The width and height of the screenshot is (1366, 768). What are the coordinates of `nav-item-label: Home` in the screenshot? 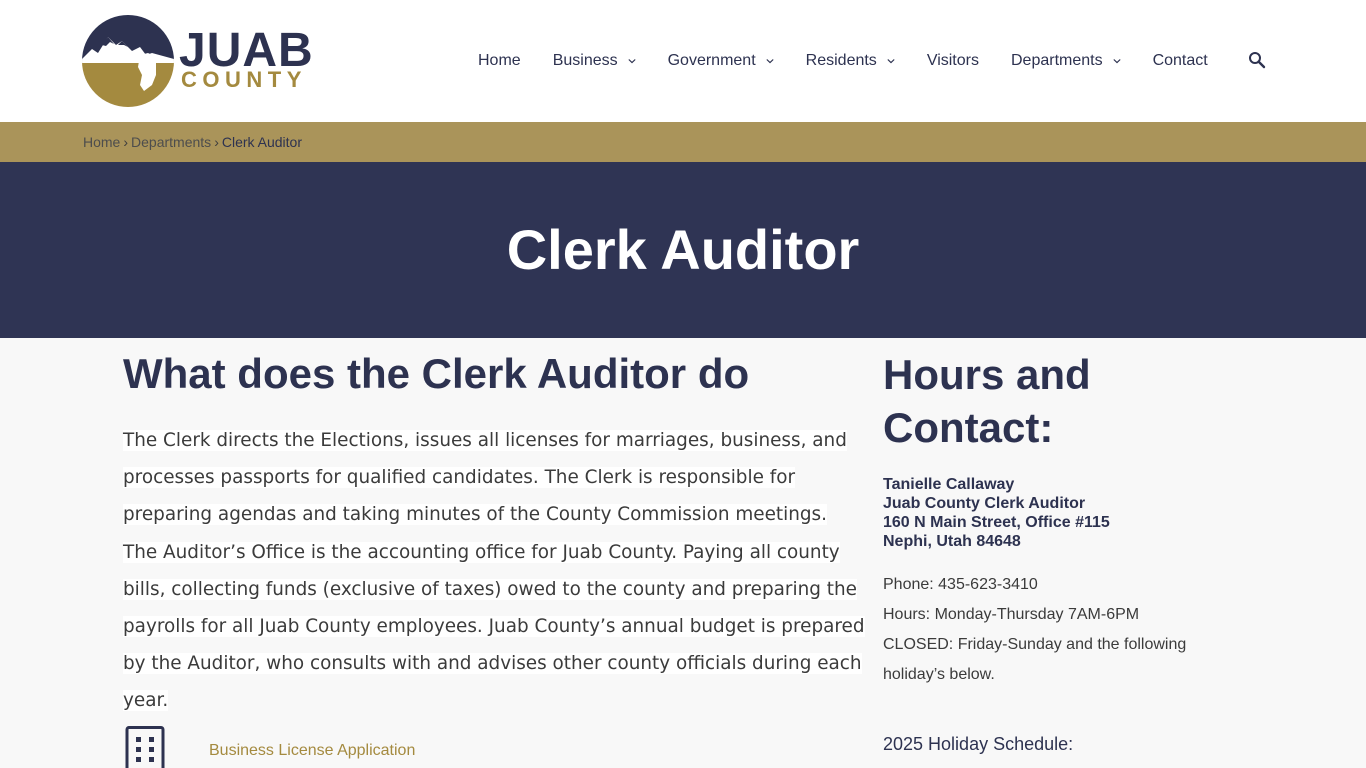 It's located at (499, 60).